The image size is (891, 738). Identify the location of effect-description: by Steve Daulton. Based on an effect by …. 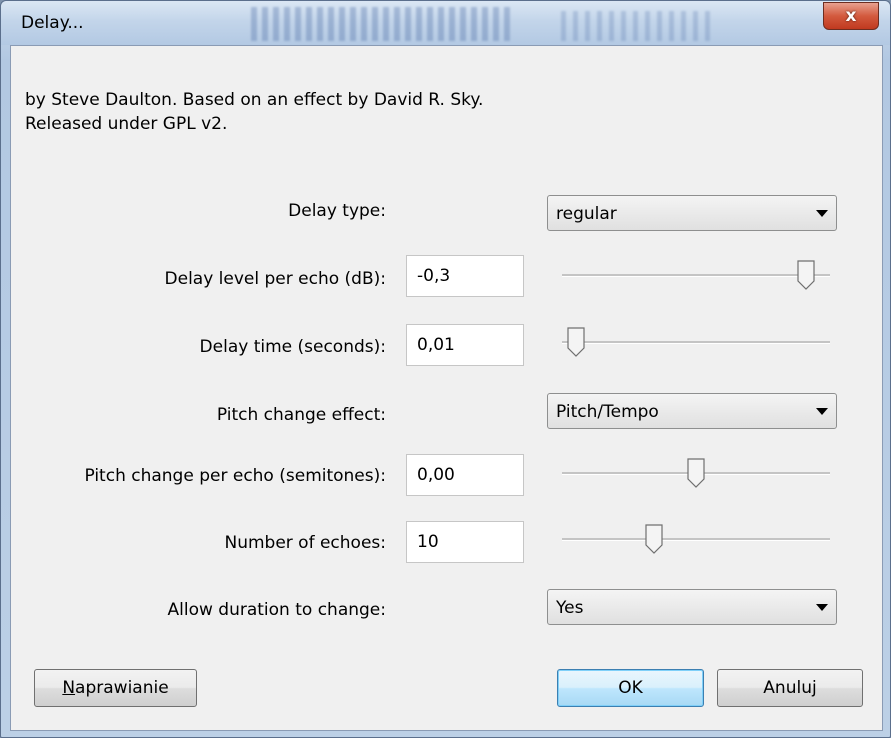
(445, 112).